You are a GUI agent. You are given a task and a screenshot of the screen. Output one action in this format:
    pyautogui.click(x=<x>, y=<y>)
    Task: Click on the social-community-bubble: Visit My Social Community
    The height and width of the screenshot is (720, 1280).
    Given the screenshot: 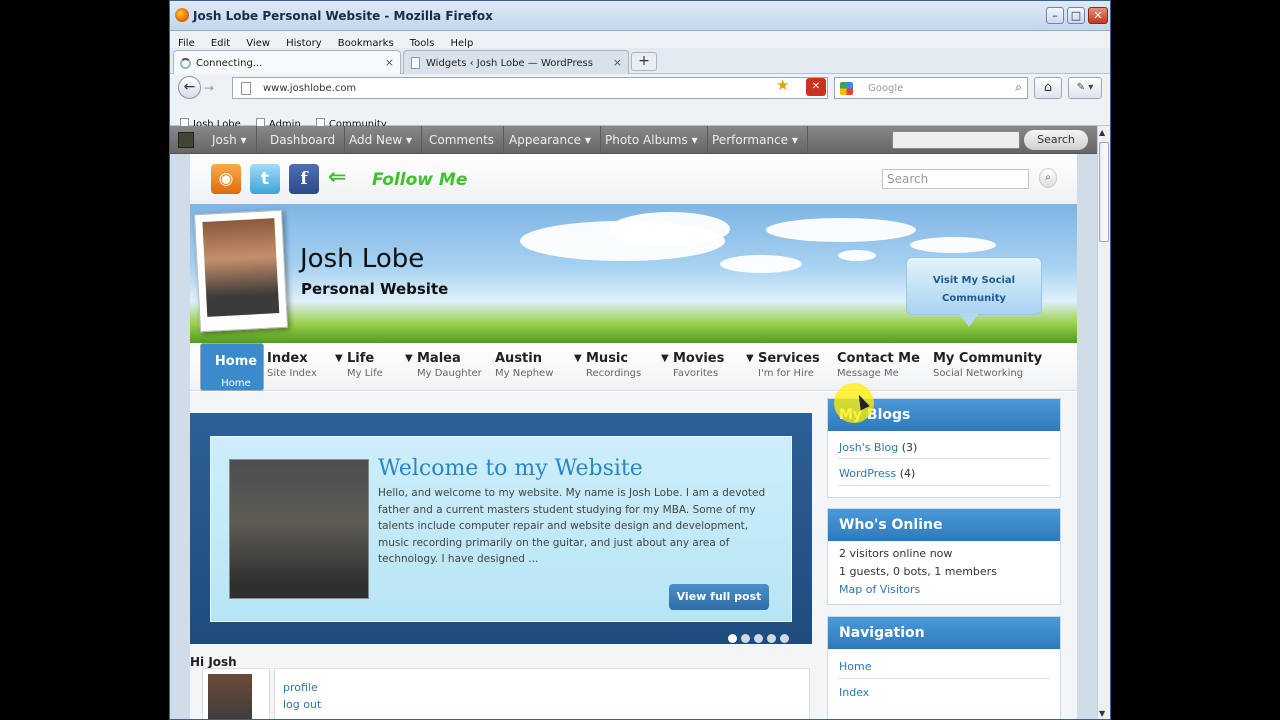 What is the action you would take?
    pyautogui.click(x=974, y=292)
    